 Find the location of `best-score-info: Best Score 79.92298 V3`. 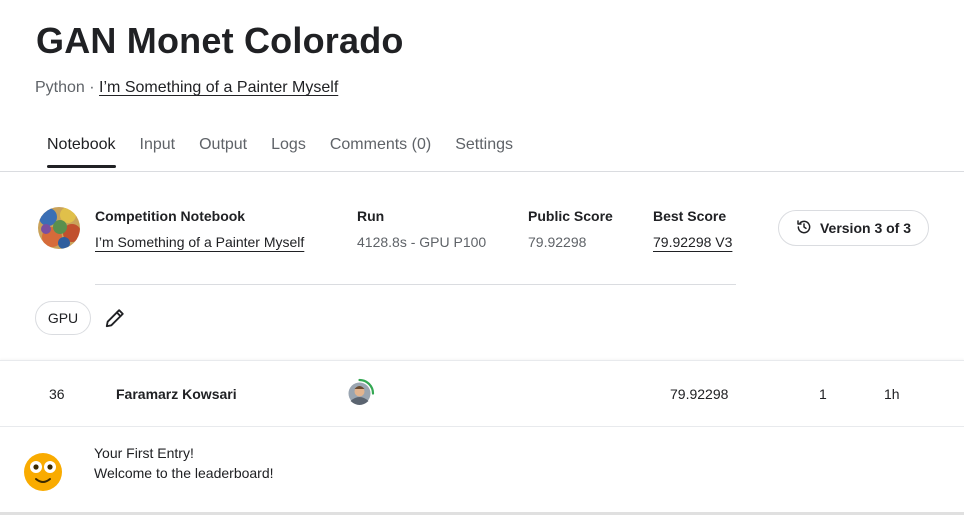

best-score-info: Best Score 79.92298 V3 is located at coordinates (692, 229).